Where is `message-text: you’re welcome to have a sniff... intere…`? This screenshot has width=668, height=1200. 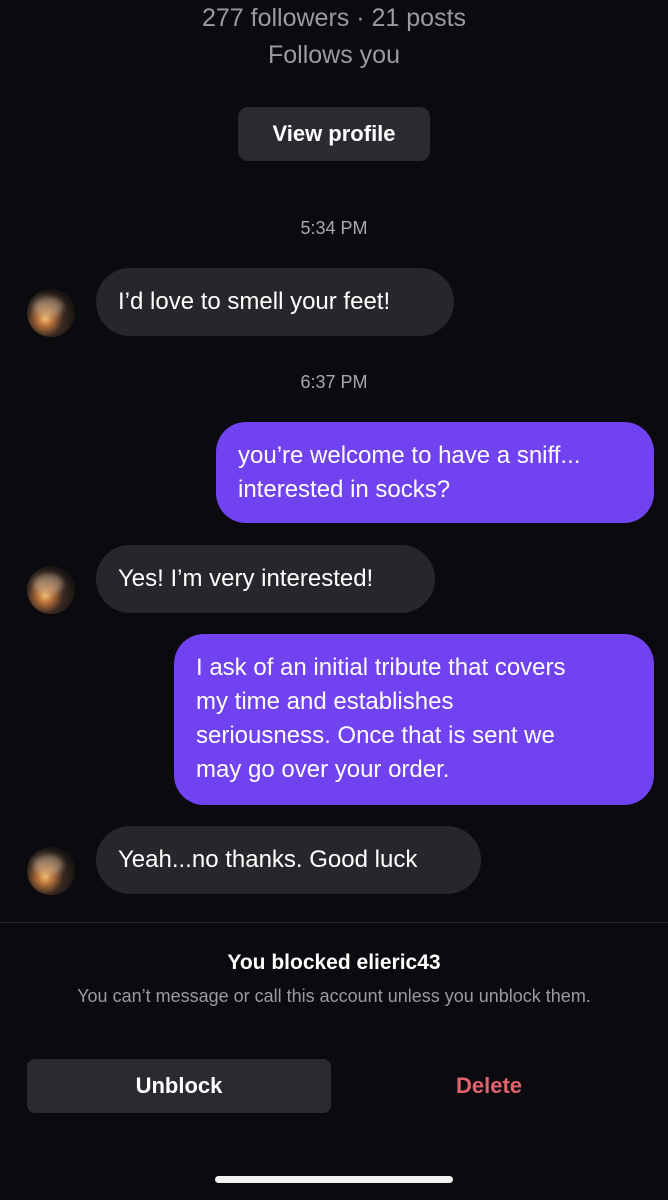 message-text: you’re welcome to have a sniff... intere… is located at coordinates (409, 472).